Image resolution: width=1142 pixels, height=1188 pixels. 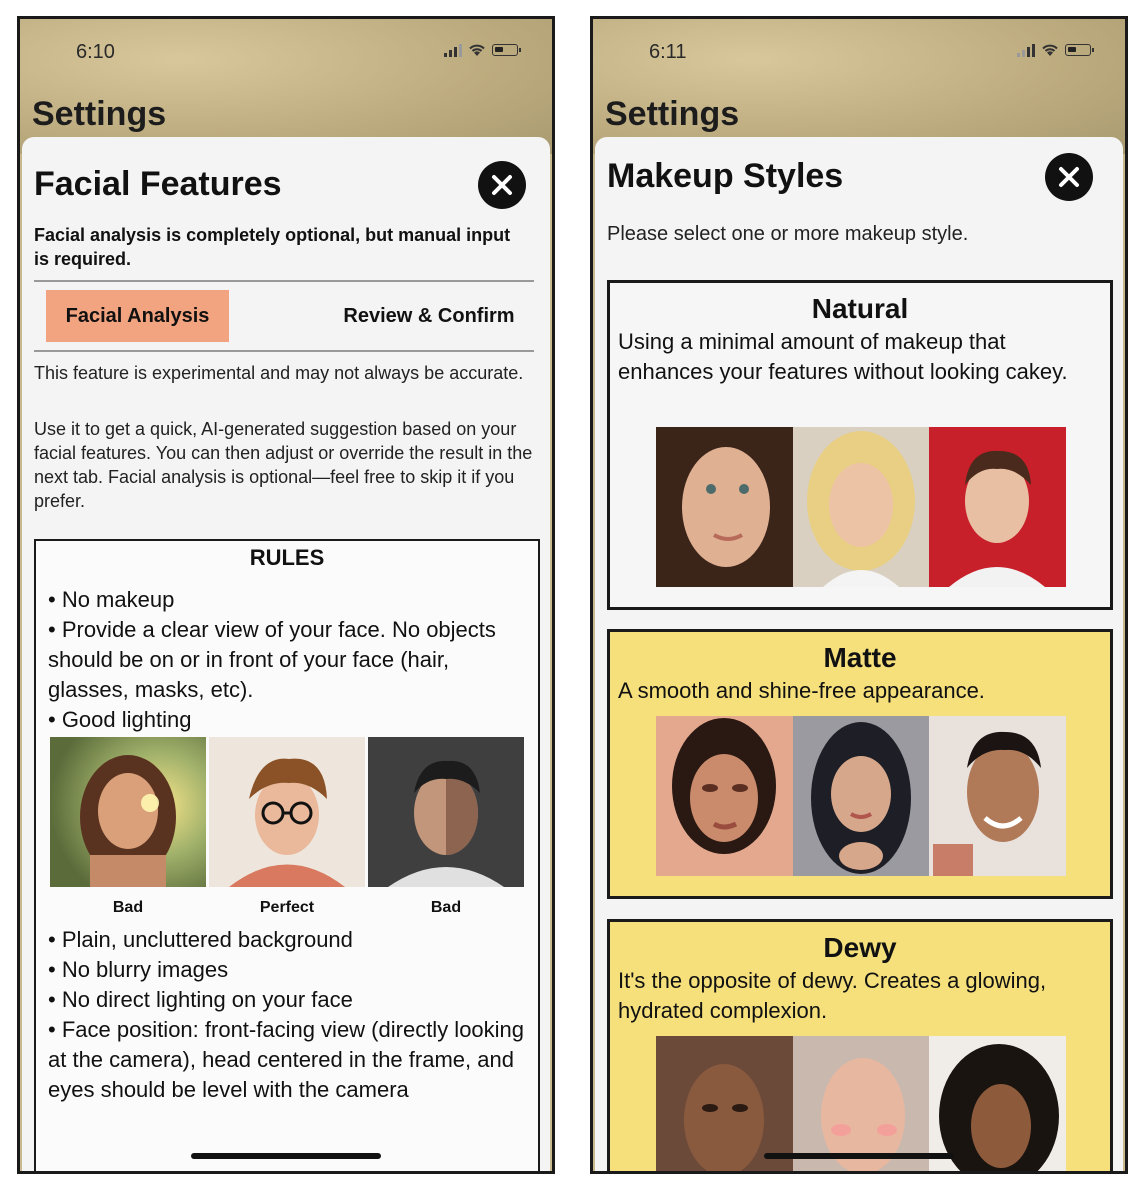 I want to click on example-photo-bad-shadow, so click(x=446, y=812).